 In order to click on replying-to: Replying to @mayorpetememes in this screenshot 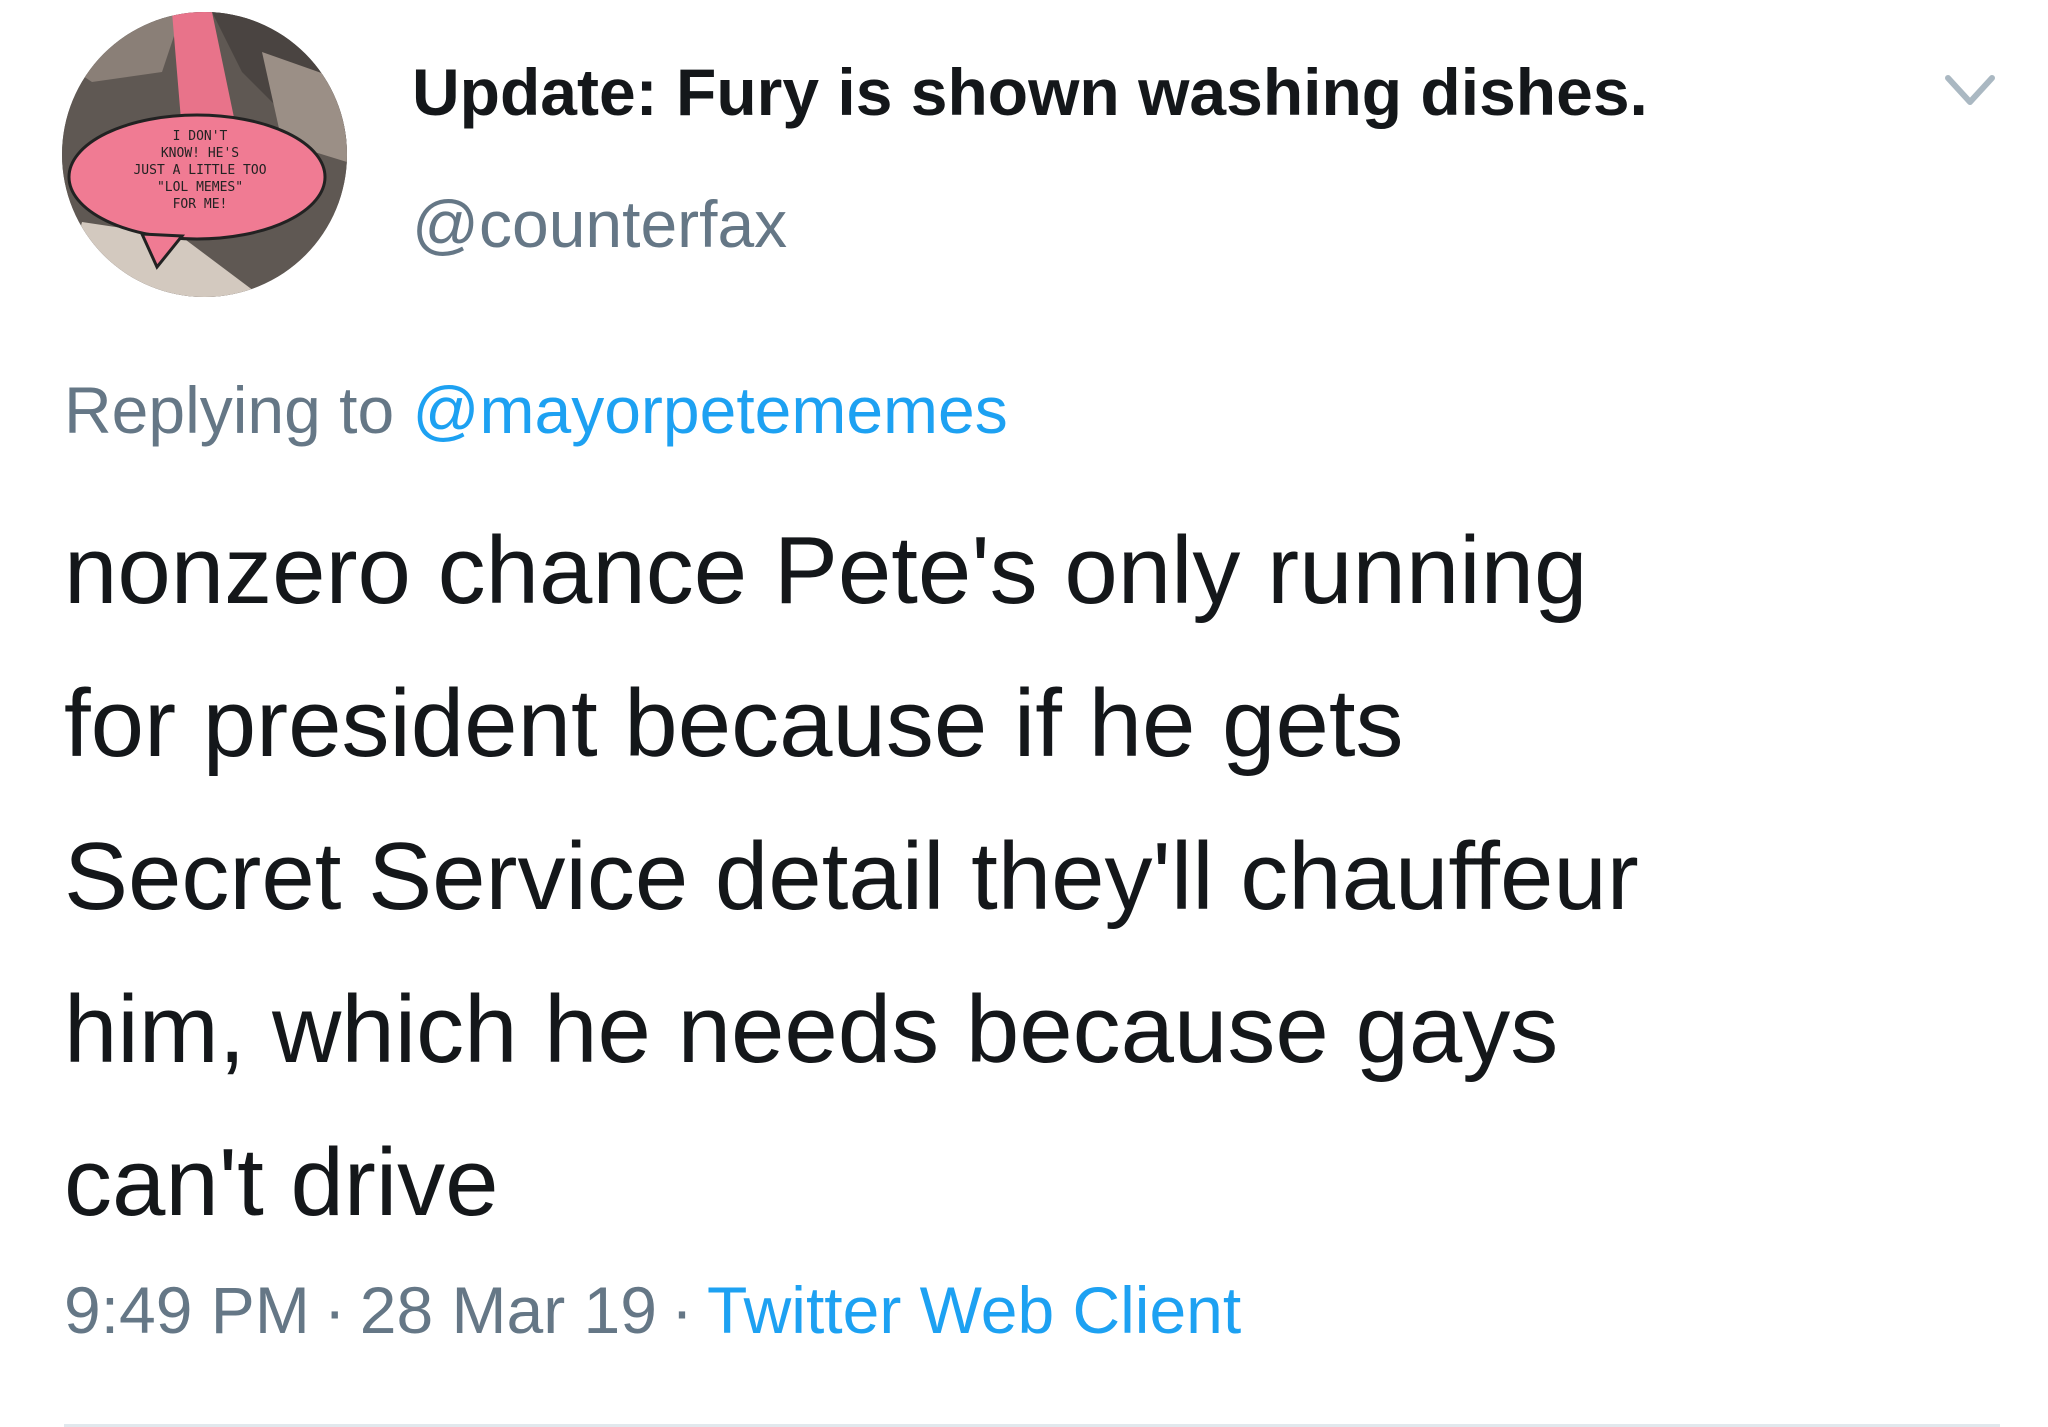, I will do `click(536, 410)`.